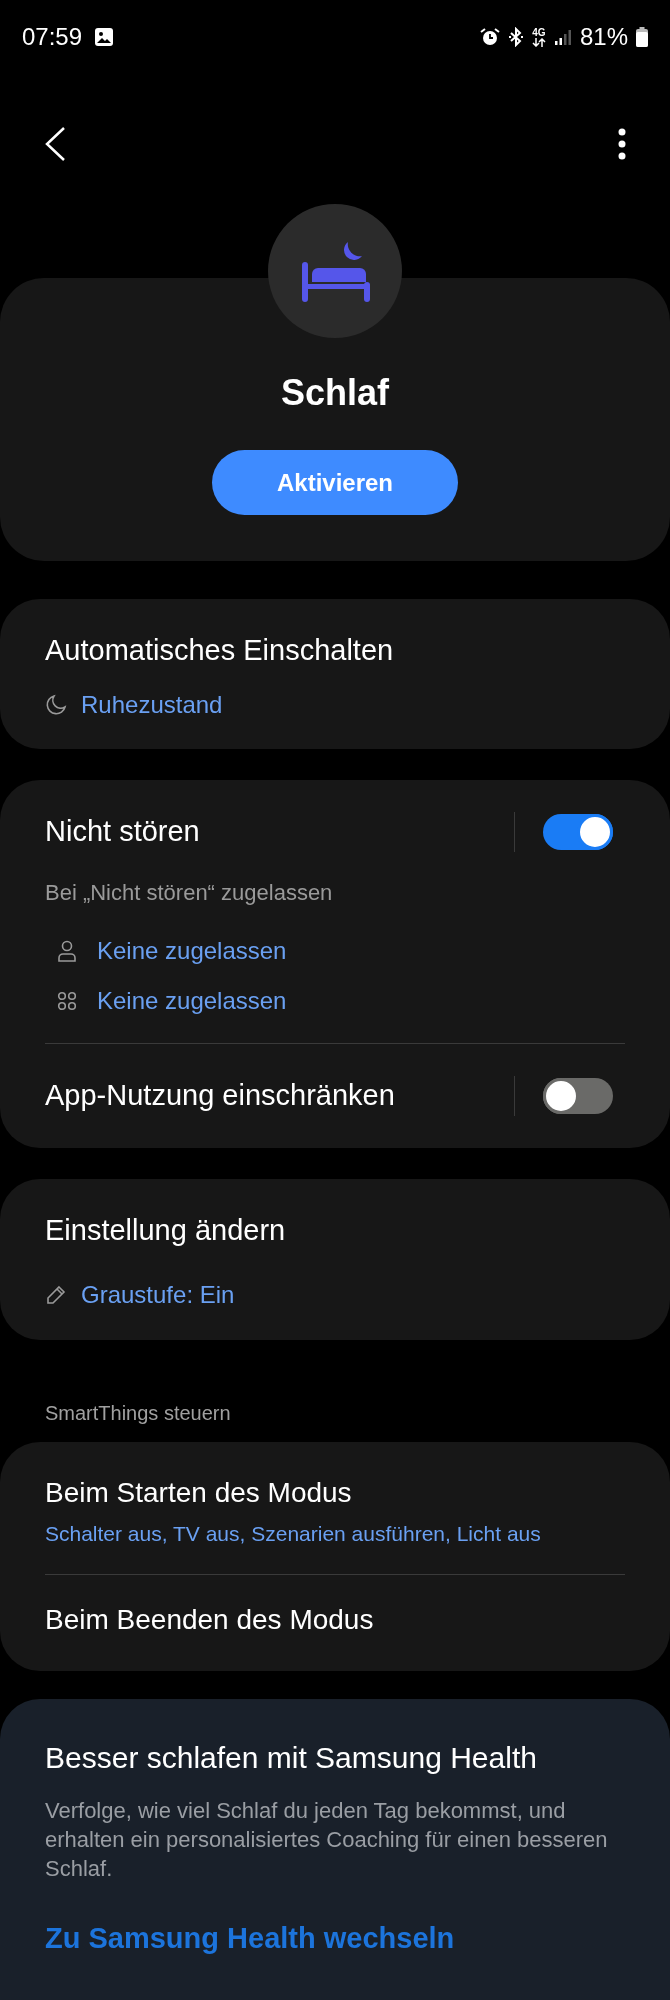 This screenshot has width=670, height=2000. I want to click on app-usage-title: App-Nutzung einschränken, so click(220, 1096).